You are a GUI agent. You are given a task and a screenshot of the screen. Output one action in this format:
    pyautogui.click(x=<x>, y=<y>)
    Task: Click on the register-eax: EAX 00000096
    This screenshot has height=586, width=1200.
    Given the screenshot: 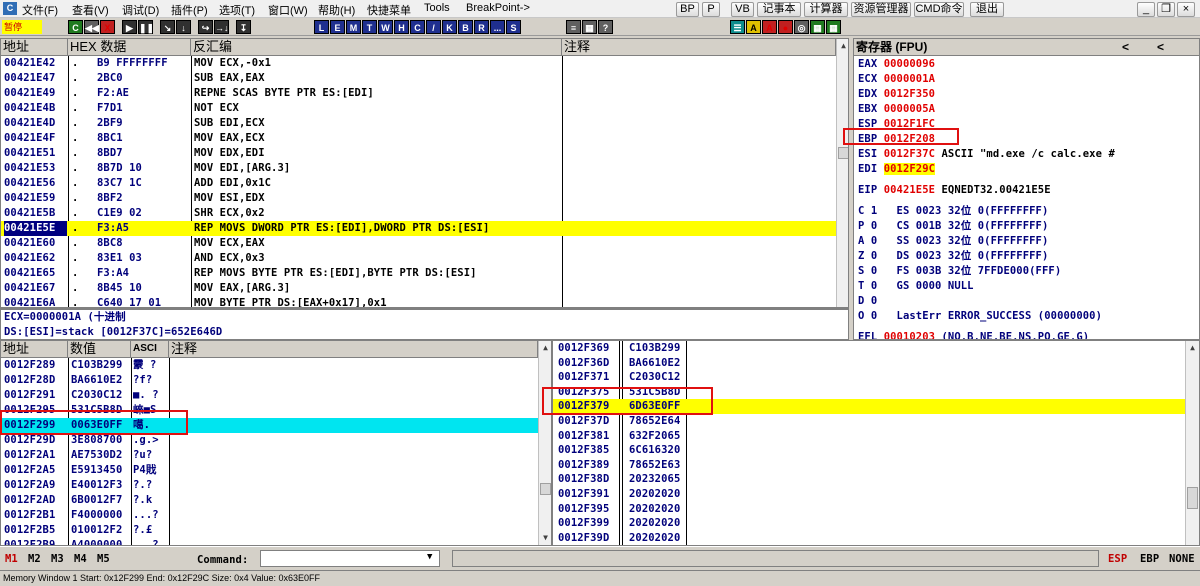 What is the action you would take?
    pyautogui.click(x=899, y=64)
    